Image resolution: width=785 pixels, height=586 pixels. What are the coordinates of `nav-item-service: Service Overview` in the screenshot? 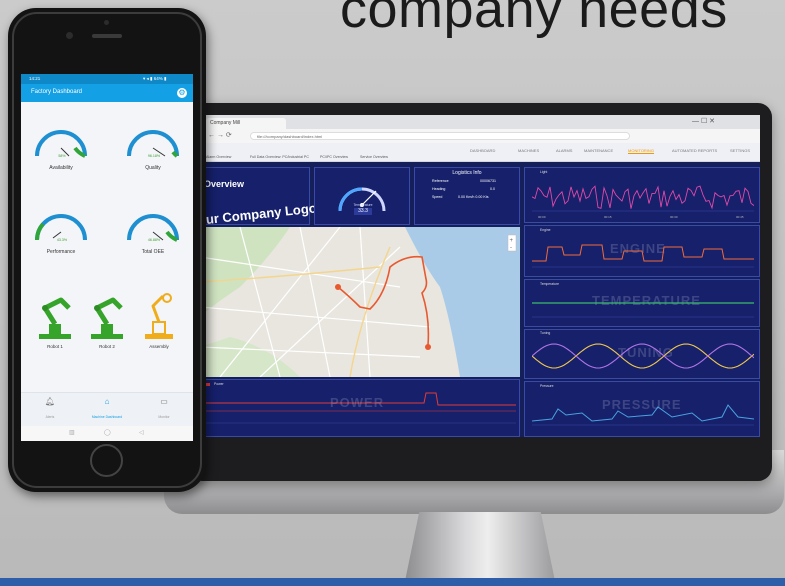 It's located at (374, 157).